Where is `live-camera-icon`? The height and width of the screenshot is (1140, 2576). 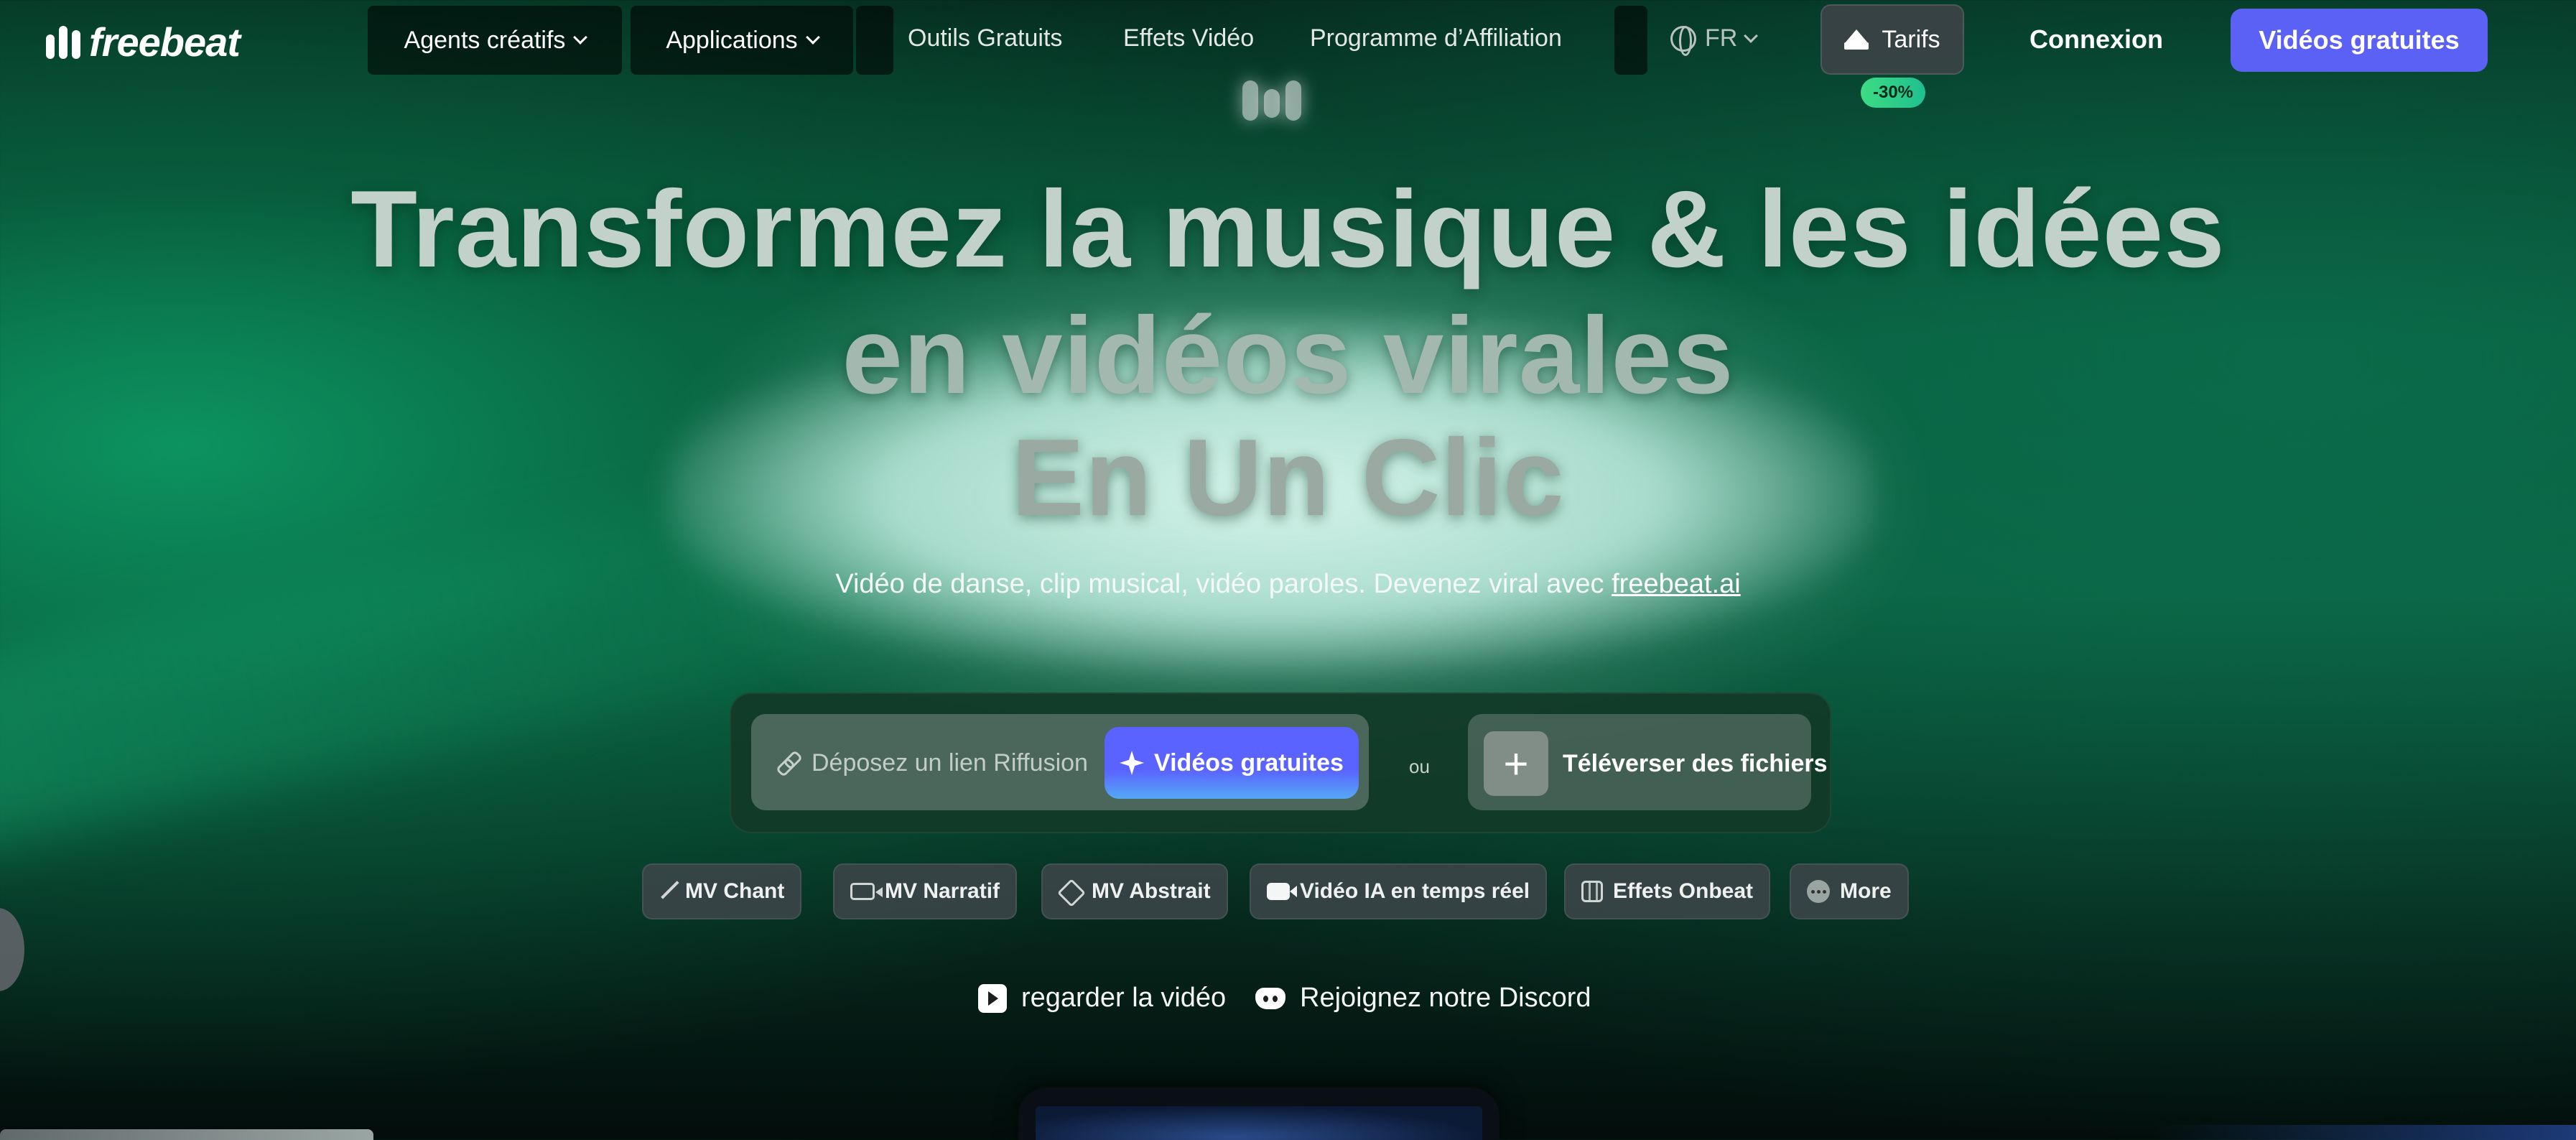 live-camera-icon is located at coordinates (1282, 891).